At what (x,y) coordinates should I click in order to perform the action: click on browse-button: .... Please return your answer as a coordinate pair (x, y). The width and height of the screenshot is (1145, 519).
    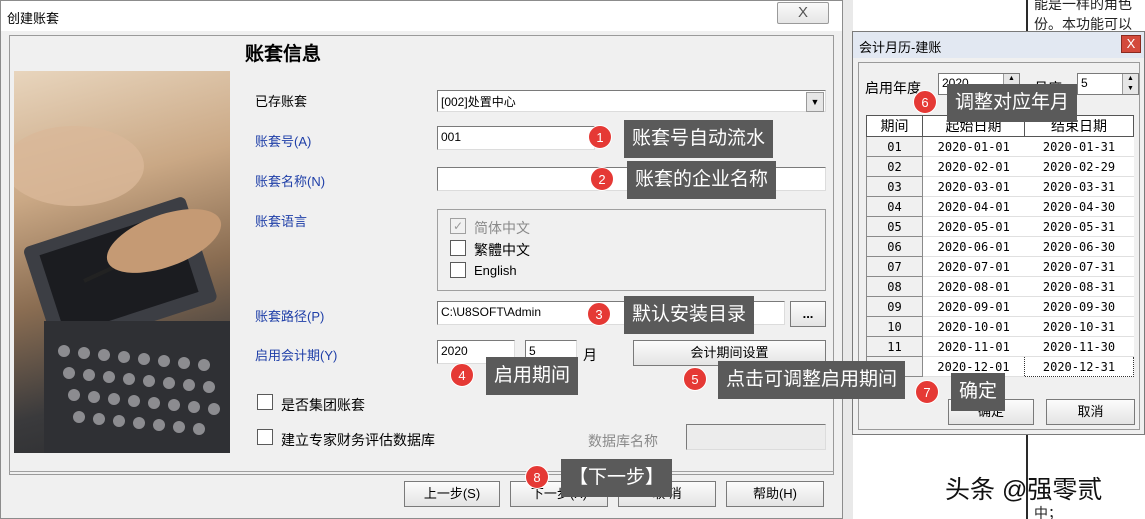
    Looking at the image, I should click on (808, 314).